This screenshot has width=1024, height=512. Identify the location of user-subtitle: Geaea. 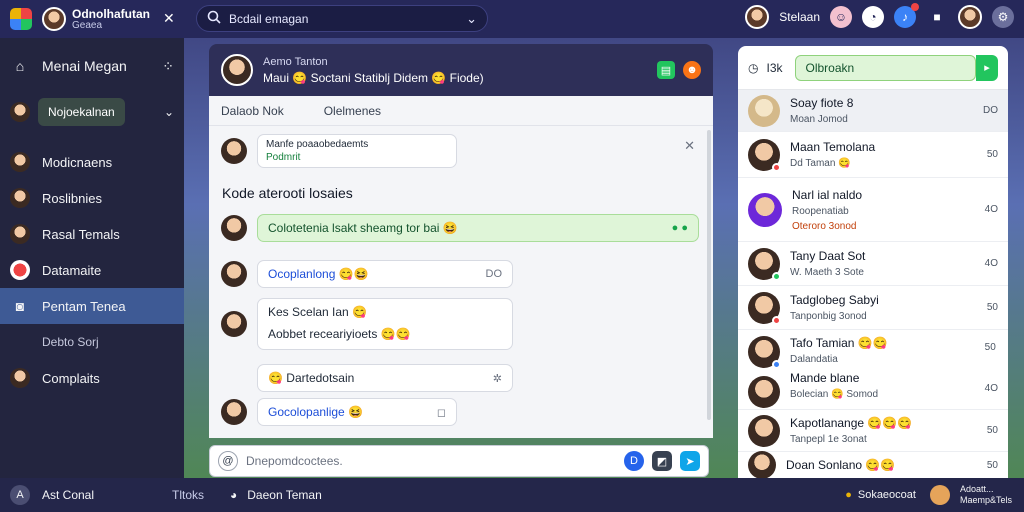
(87, 25).